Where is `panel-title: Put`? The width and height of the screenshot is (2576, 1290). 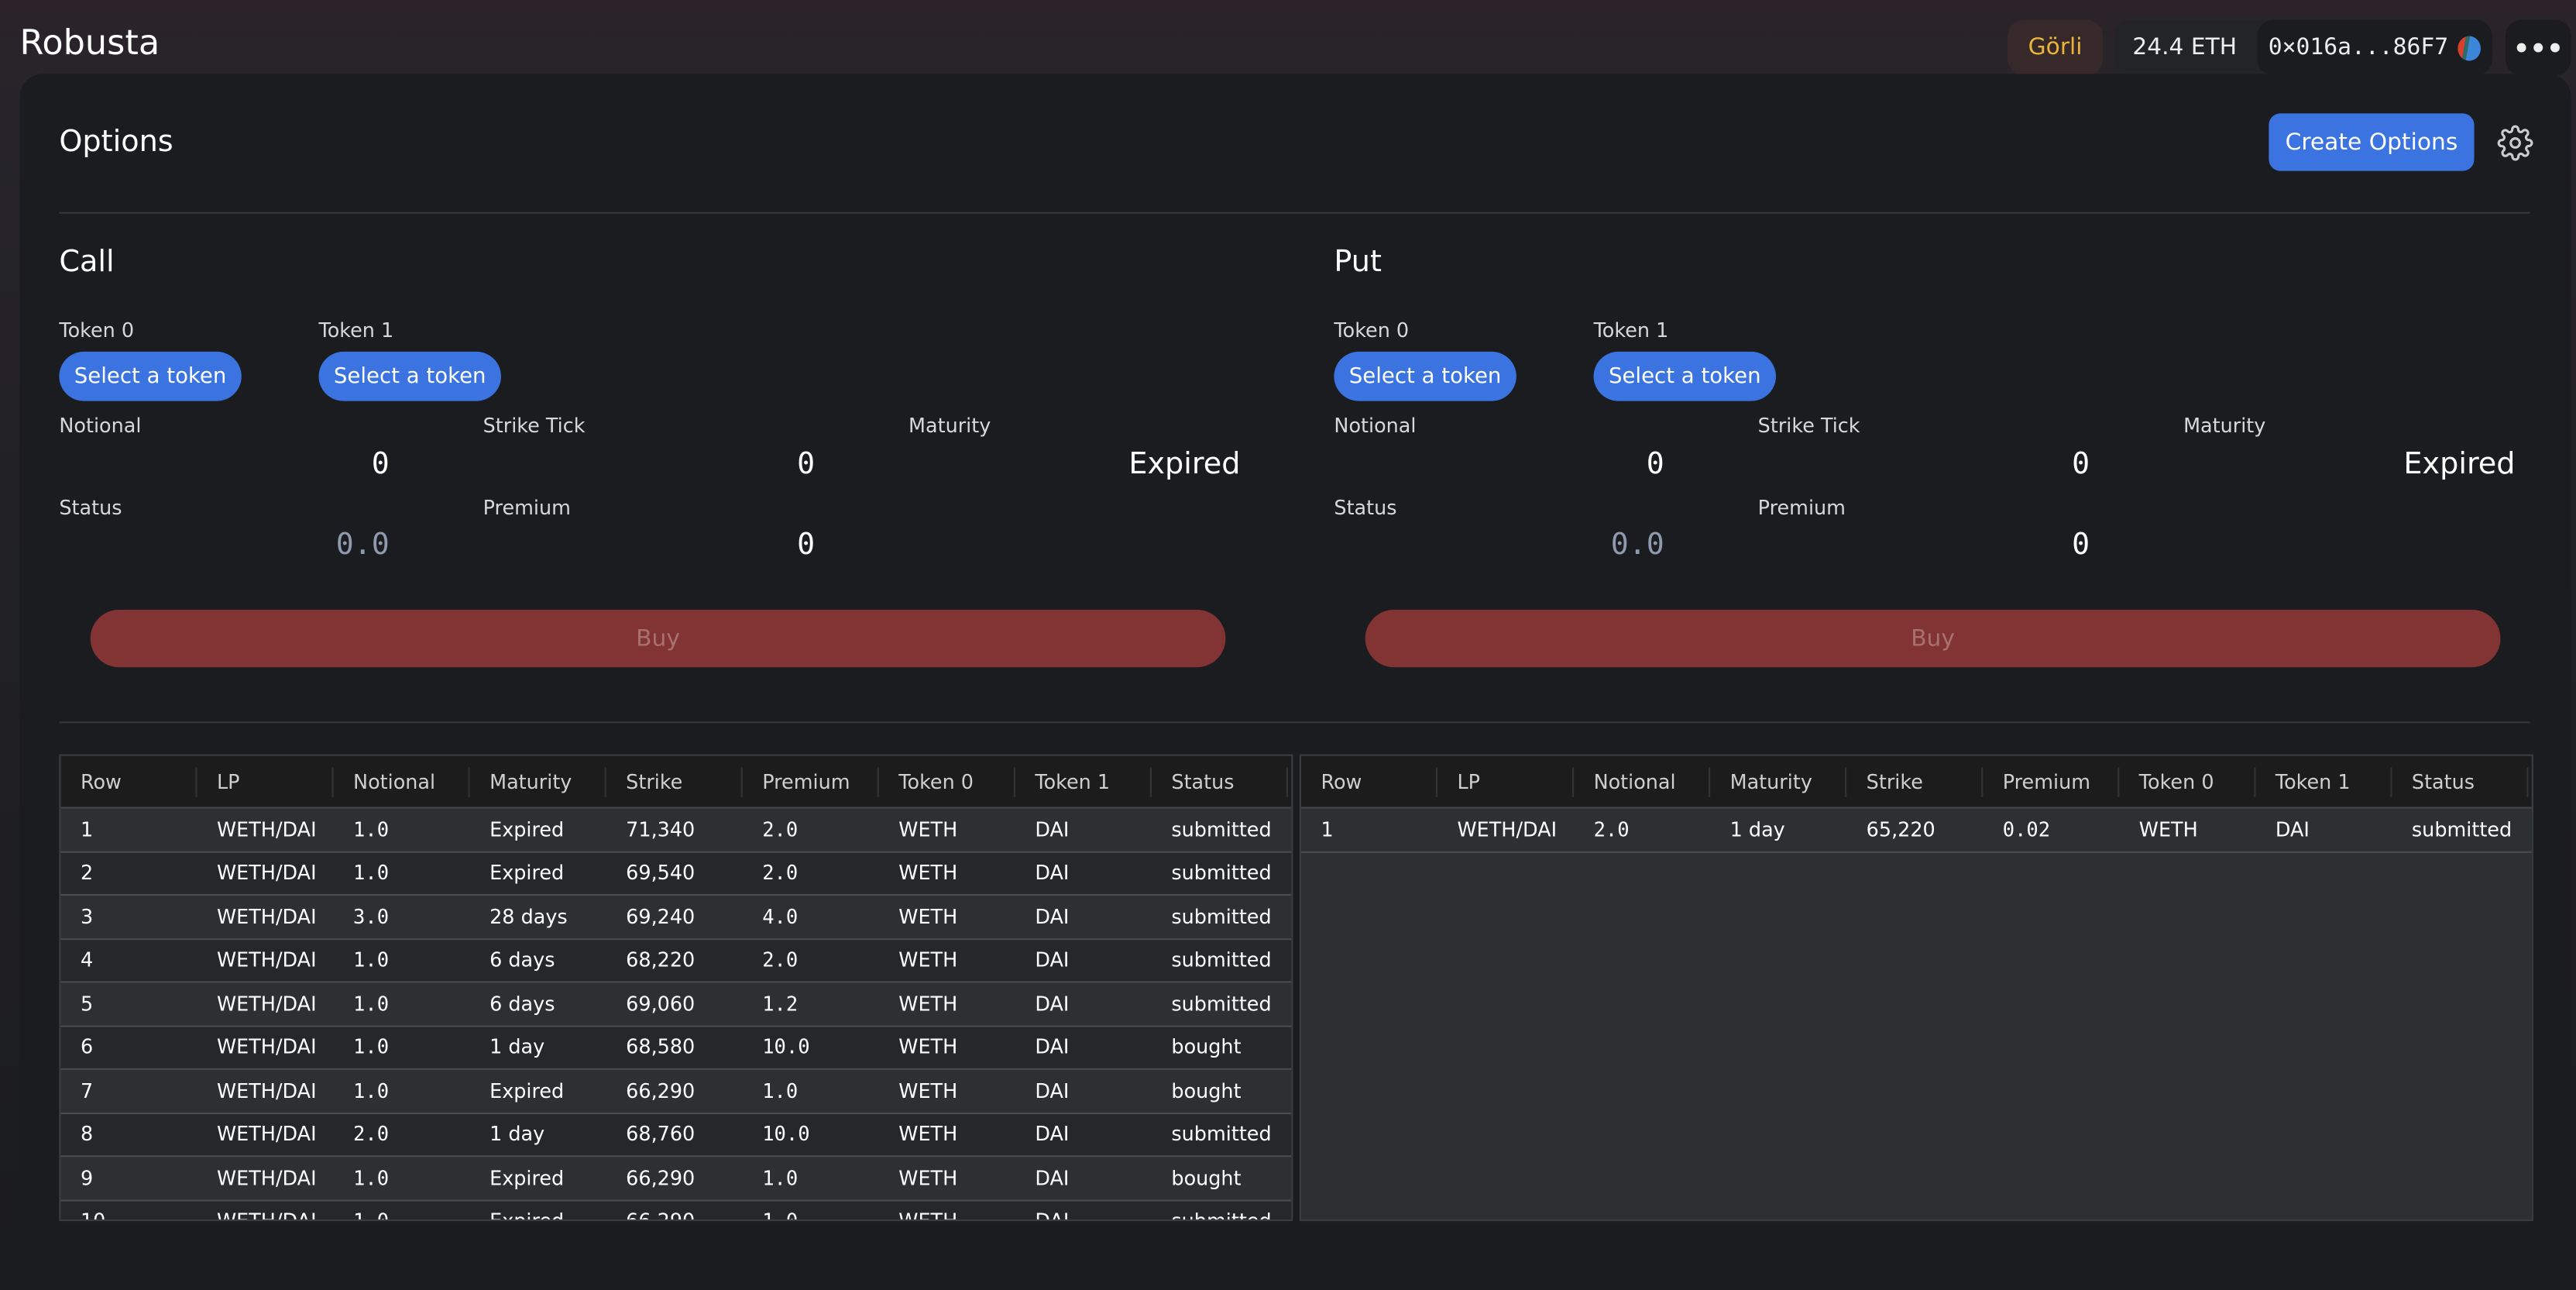
panel-title: Put is located at coordinates (1358, 262).